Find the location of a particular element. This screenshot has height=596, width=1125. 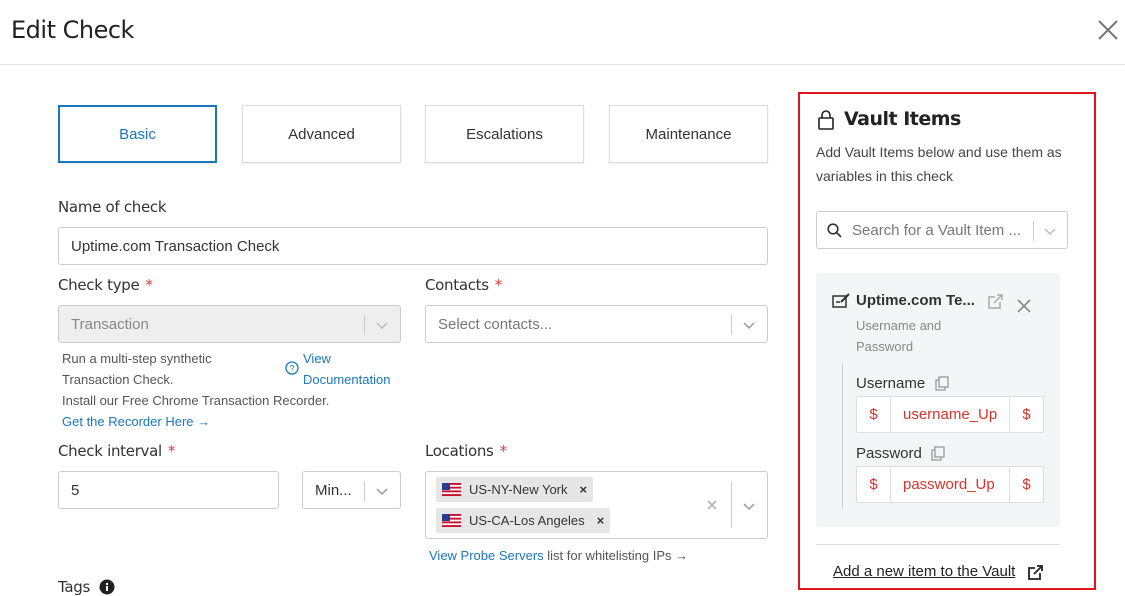

interval-value: 5 is located at coordinates (75, 490).